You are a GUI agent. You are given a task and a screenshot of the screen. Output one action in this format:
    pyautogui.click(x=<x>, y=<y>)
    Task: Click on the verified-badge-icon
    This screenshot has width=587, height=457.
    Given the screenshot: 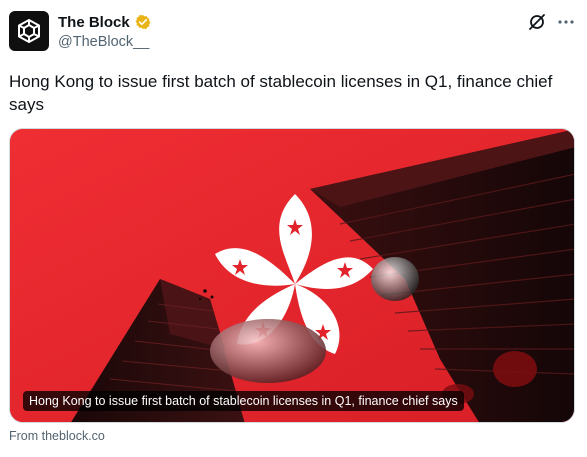 What is the action you would take?
    pyautogui.click(x=143, y=22)
    